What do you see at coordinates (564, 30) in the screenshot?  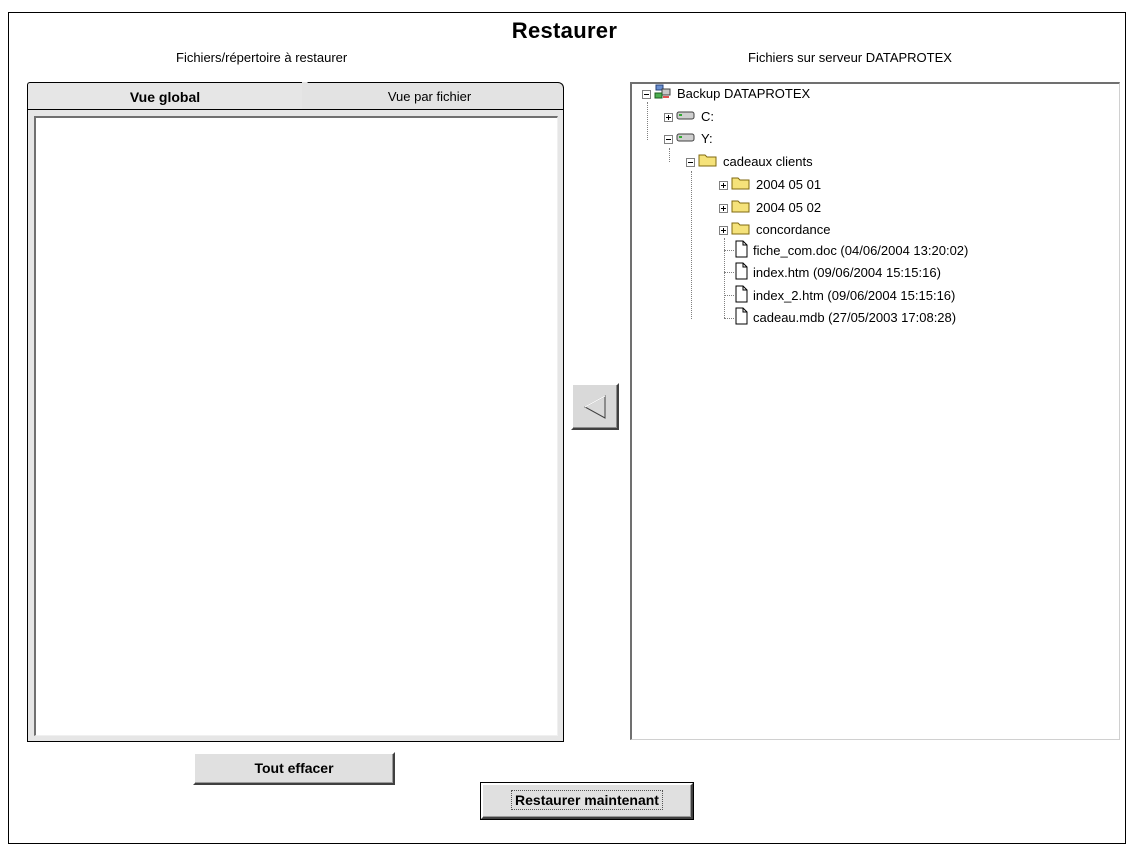 I see `window-title: Restaurer` at bounding box center [564, 30].